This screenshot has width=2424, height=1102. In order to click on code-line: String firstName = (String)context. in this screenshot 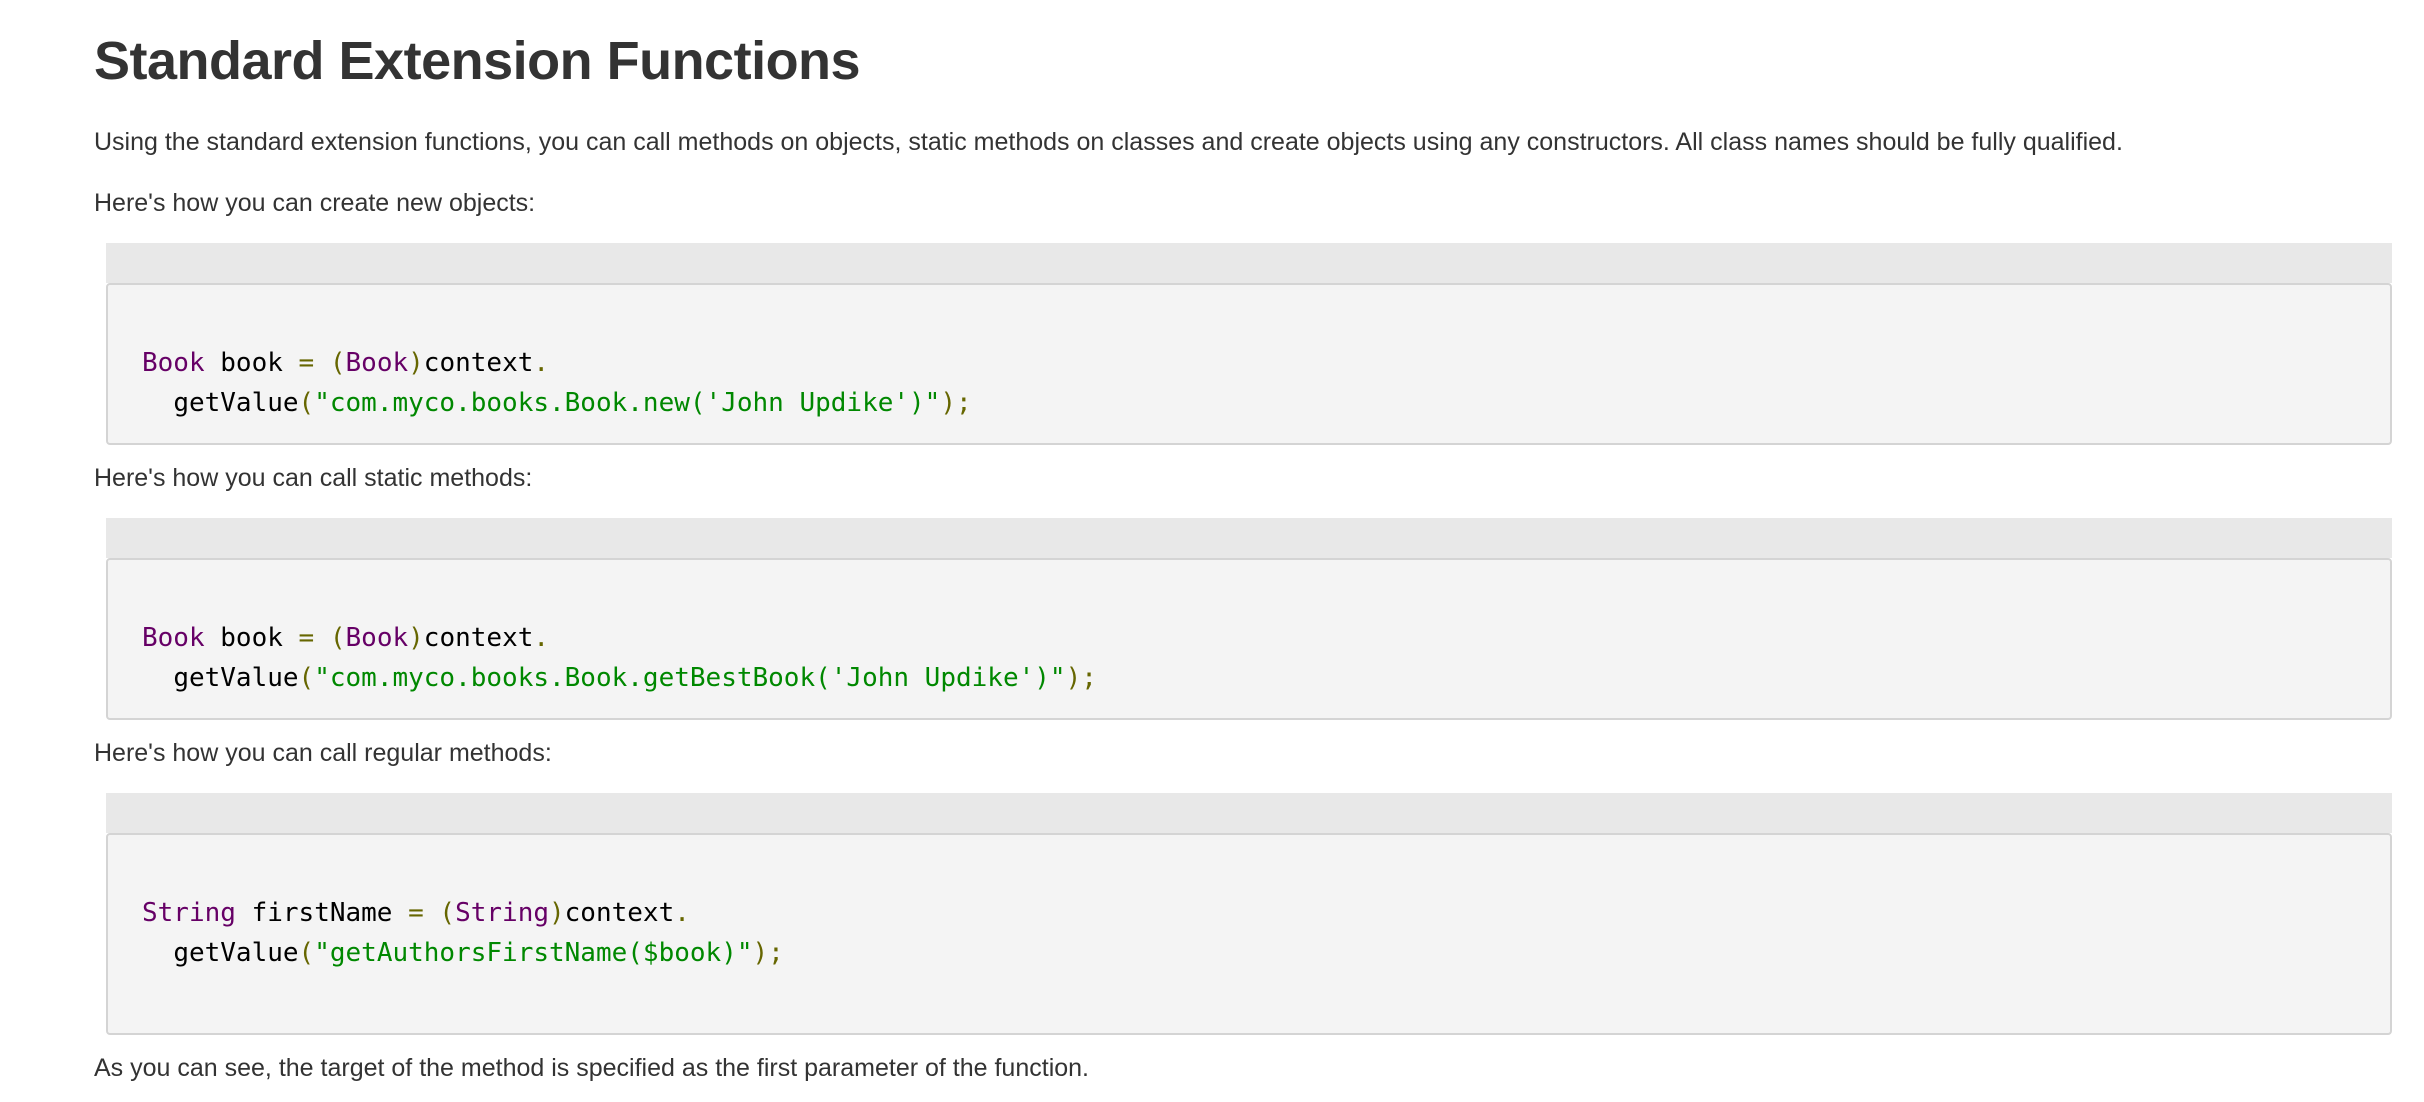, I will do `click(416, 913)`.